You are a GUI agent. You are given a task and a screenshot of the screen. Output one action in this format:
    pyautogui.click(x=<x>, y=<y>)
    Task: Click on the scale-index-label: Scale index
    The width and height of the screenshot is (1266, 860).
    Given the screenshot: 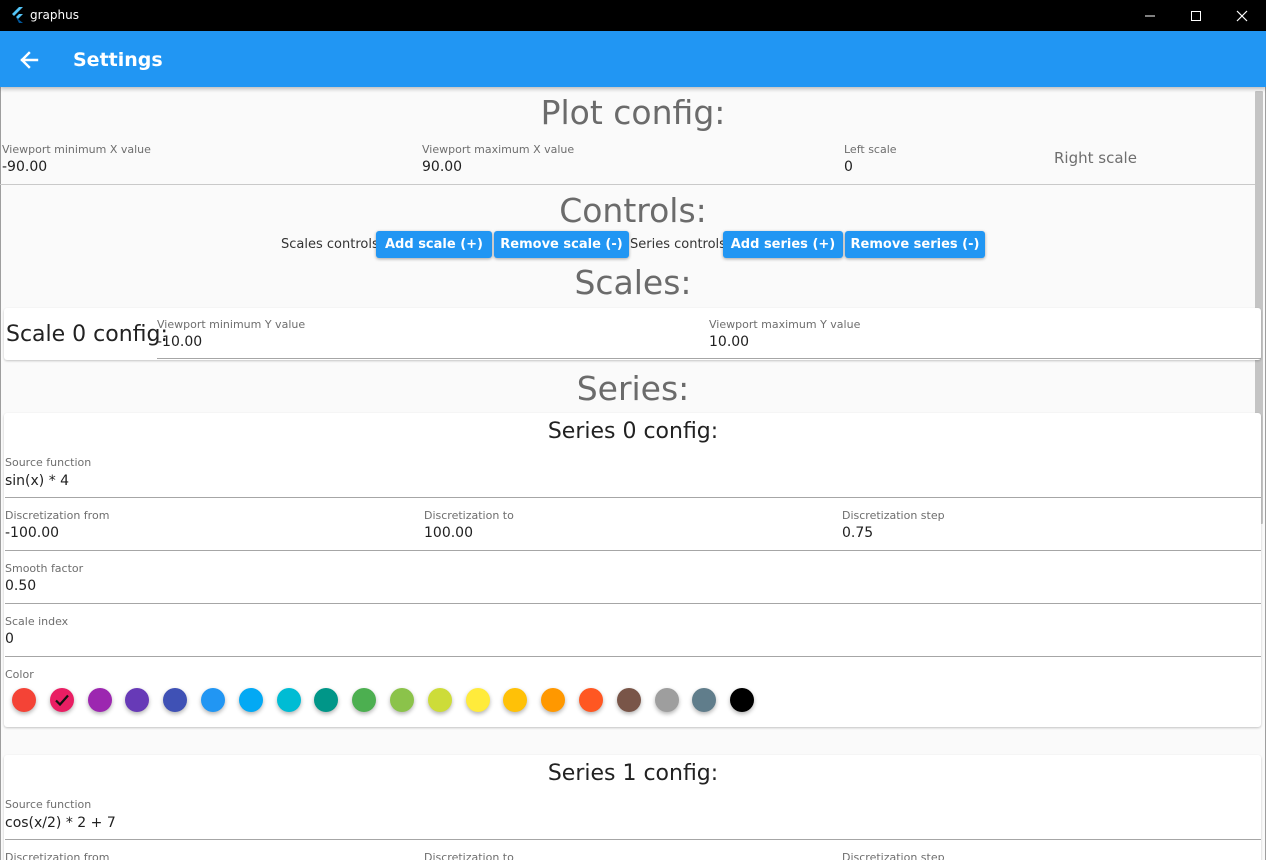 What is the action you would take?
    pyautogui.click(x=37, y=621)
    